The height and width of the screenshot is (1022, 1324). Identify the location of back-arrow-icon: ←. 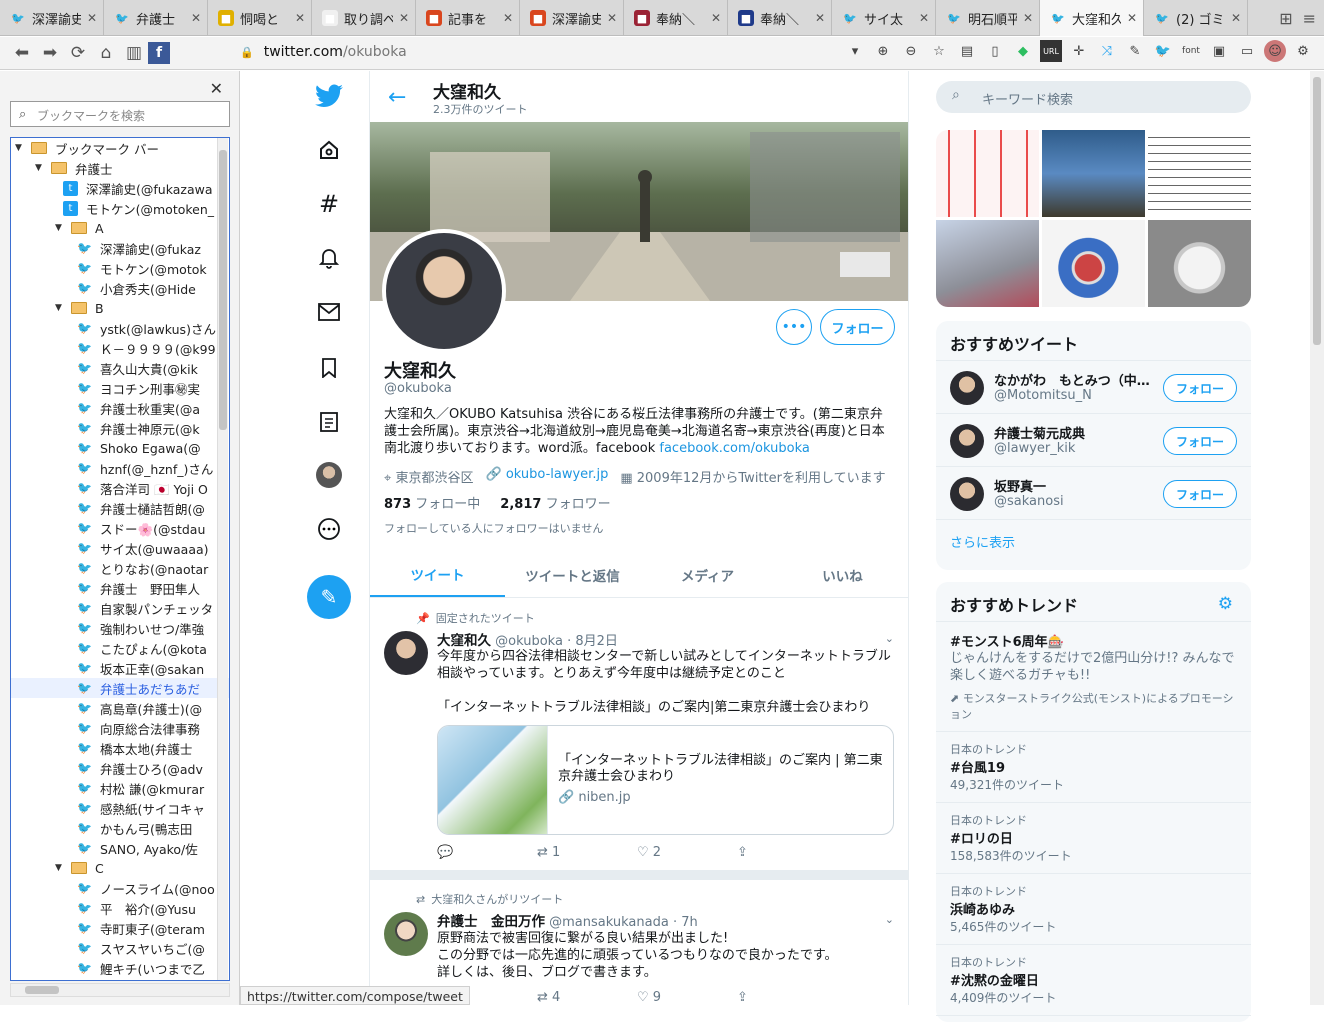
(397, 97).